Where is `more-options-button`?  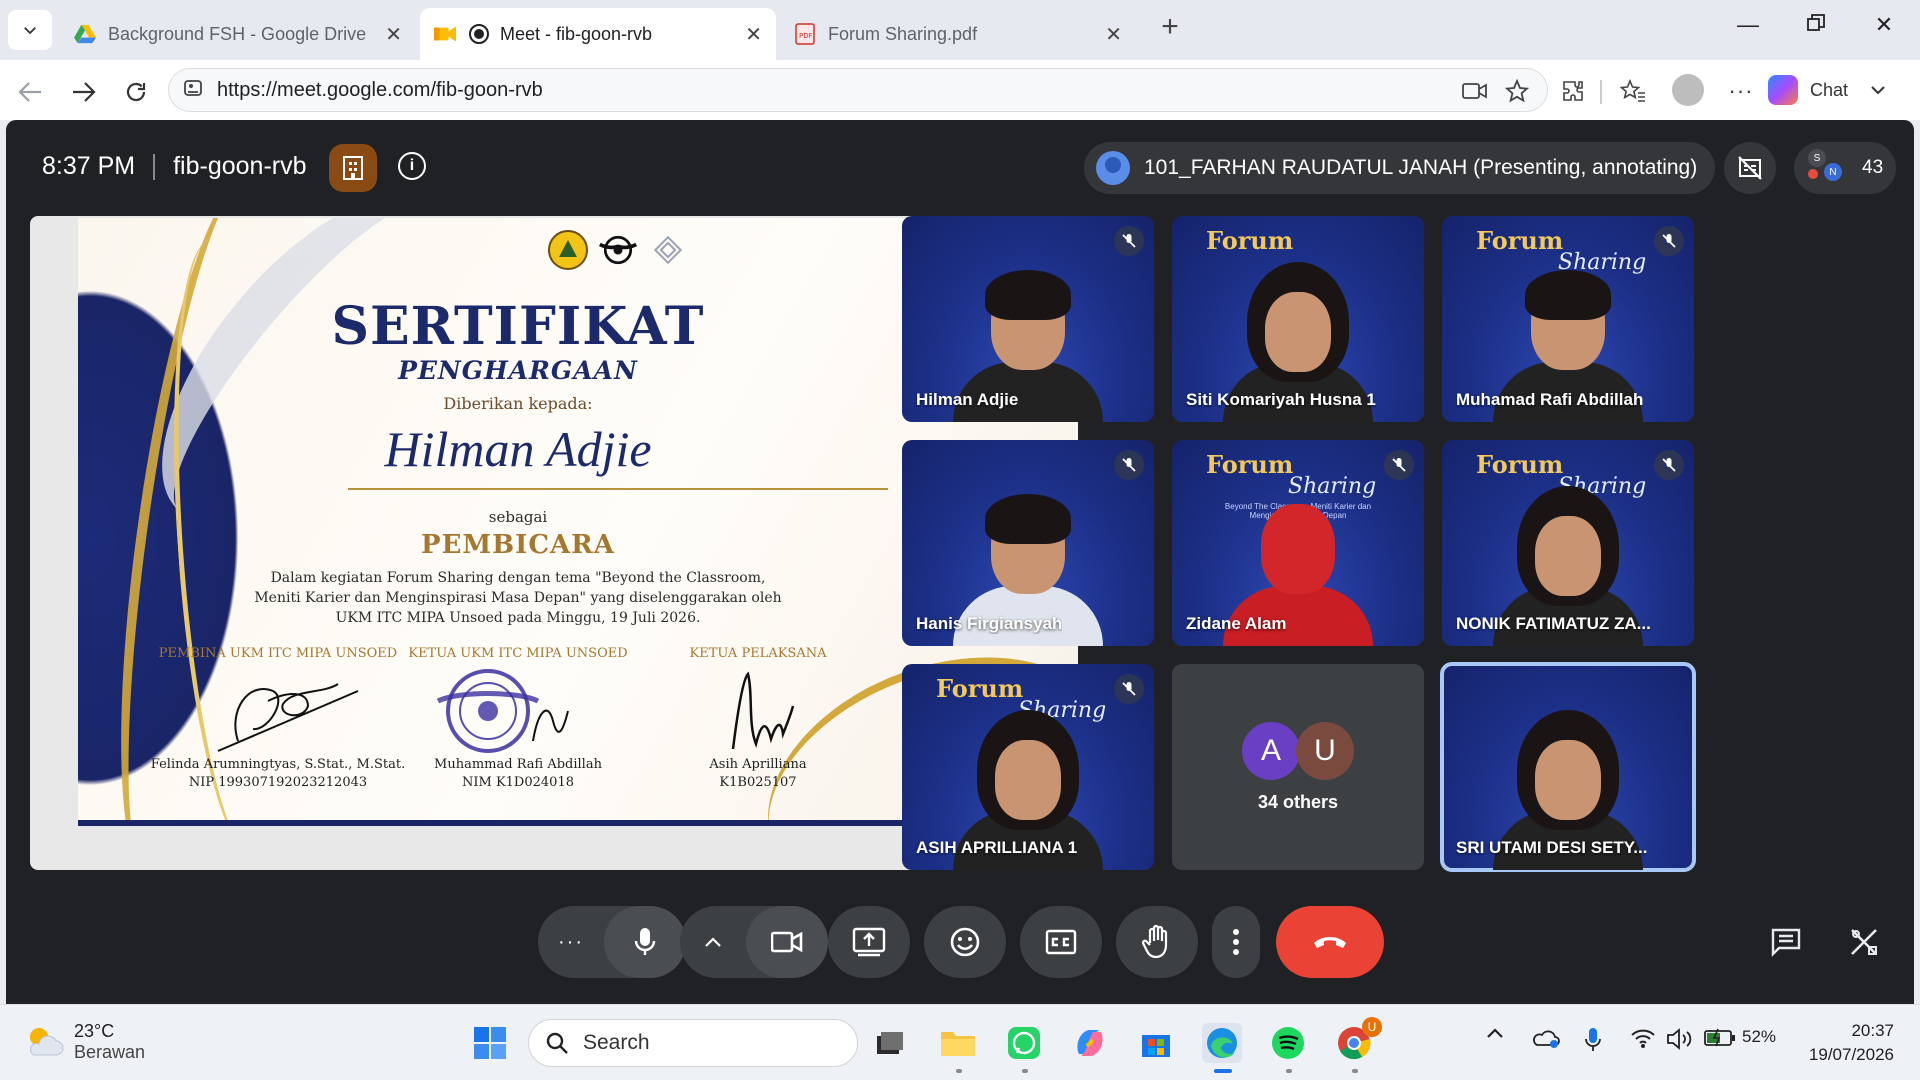 more-options-button is located at coordinates (1236, 942).